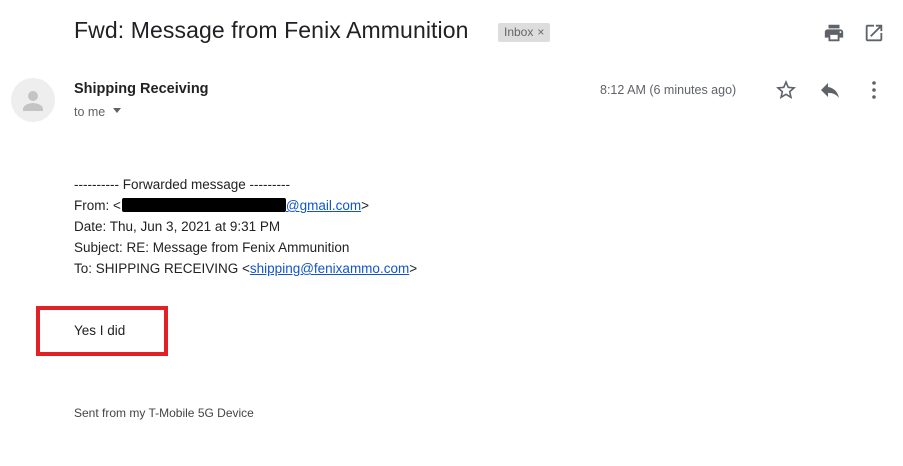  I want to click on recipient-details-toggle: to me, so click(98, 112).